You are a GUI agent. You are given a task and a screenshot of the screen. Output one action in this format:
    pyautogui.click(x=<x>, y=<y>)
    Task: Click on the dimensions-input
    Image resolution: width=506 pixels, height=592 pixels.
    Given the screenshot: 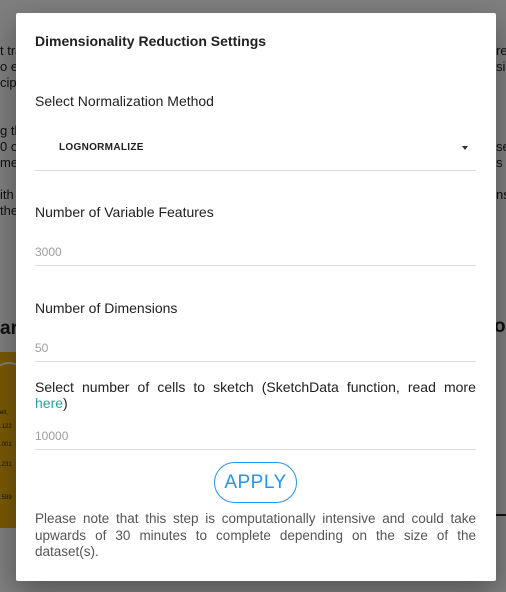 What is the action you would take?
    pyautogui.click(x=255, y=348)
    